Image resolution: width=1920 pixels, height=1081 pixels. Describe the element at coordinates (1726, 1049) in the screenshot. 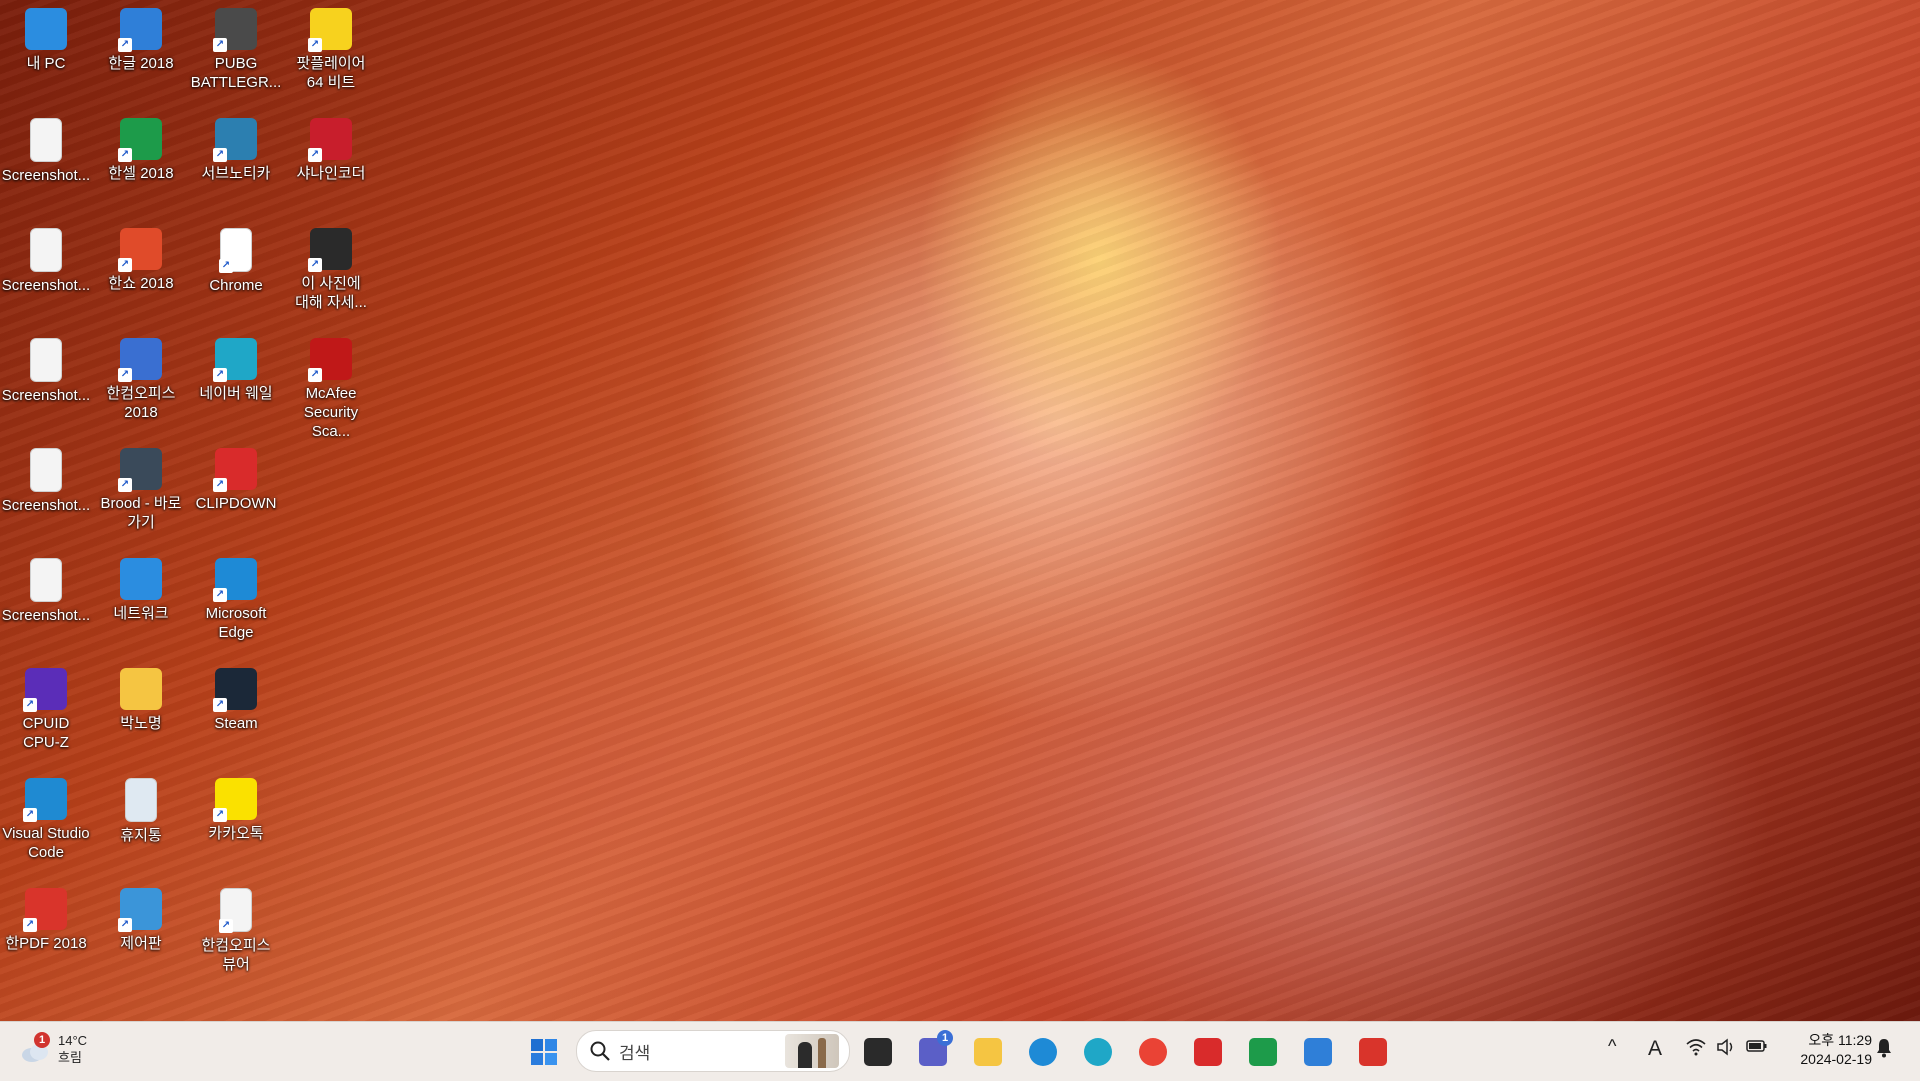

I see `volume-icon` at that location.